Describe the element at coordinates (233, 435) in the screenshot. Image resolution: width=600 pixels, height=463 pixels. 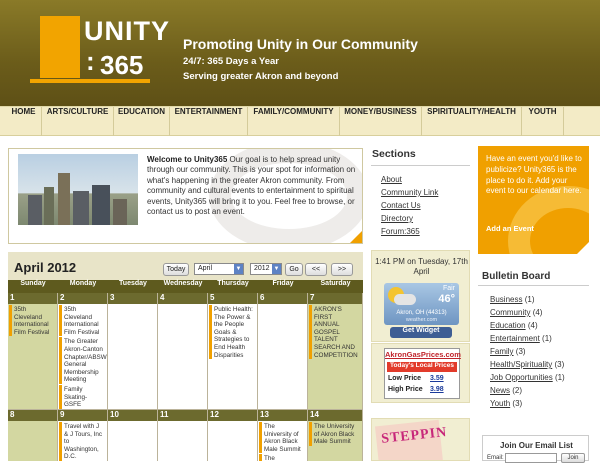
I see `calendar-day-cell: 12` at that location.